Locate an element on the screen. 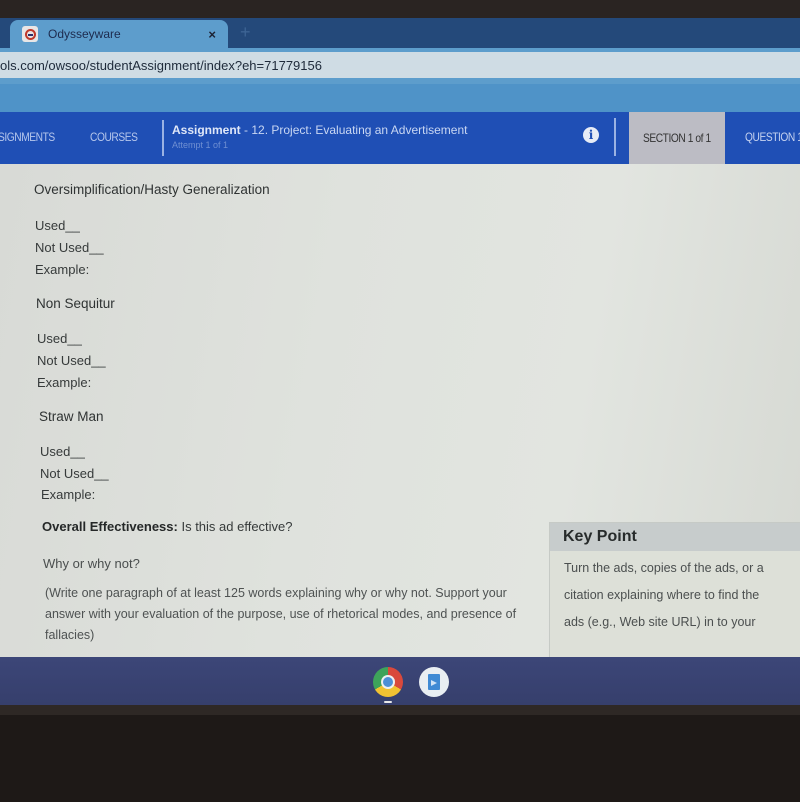 This screenshot has height=802, width=800. monitor-bezel-bottom is located at coordinates (400, 753).